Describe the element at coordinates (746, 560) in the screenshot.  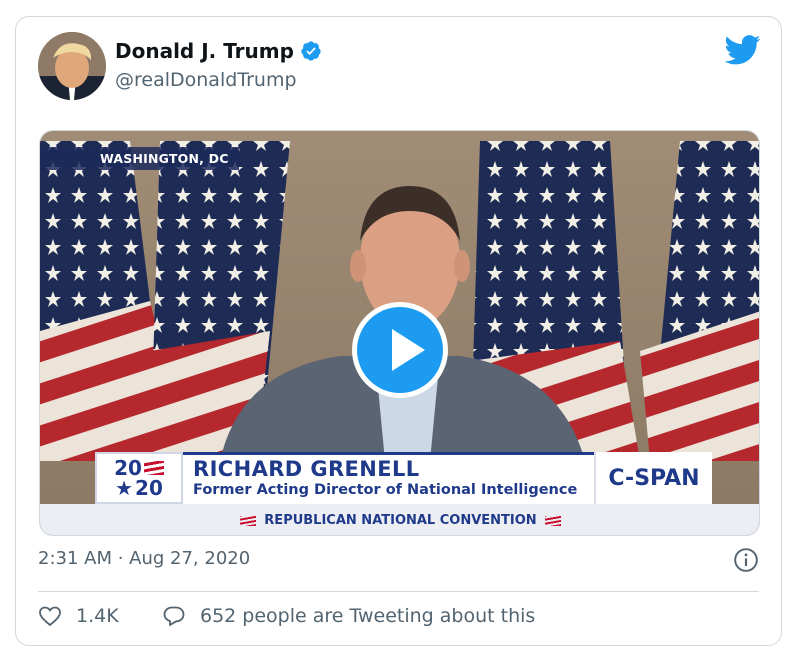
I see `info-icon` at that location.